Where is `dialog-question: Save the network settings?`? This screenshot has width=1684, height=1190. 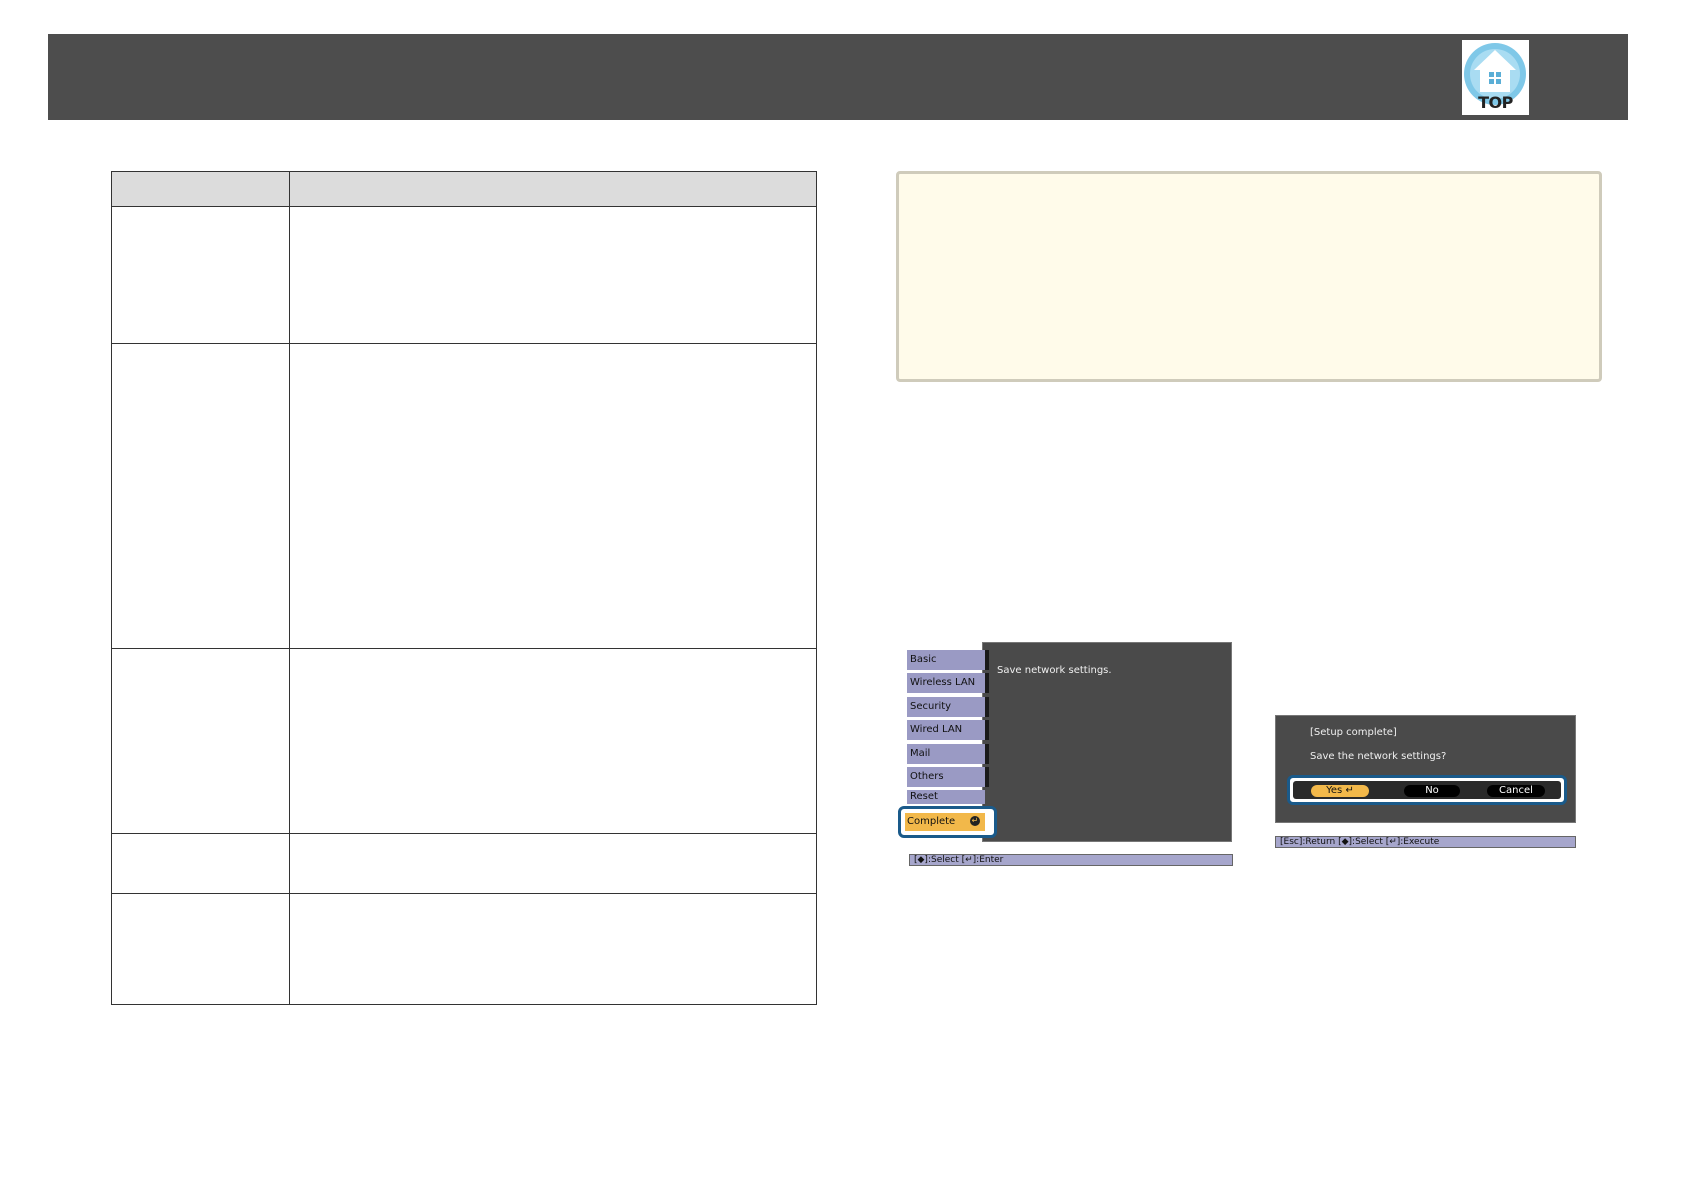
dialog-question: Save the network settings? is located at coordinates (1378, 756).